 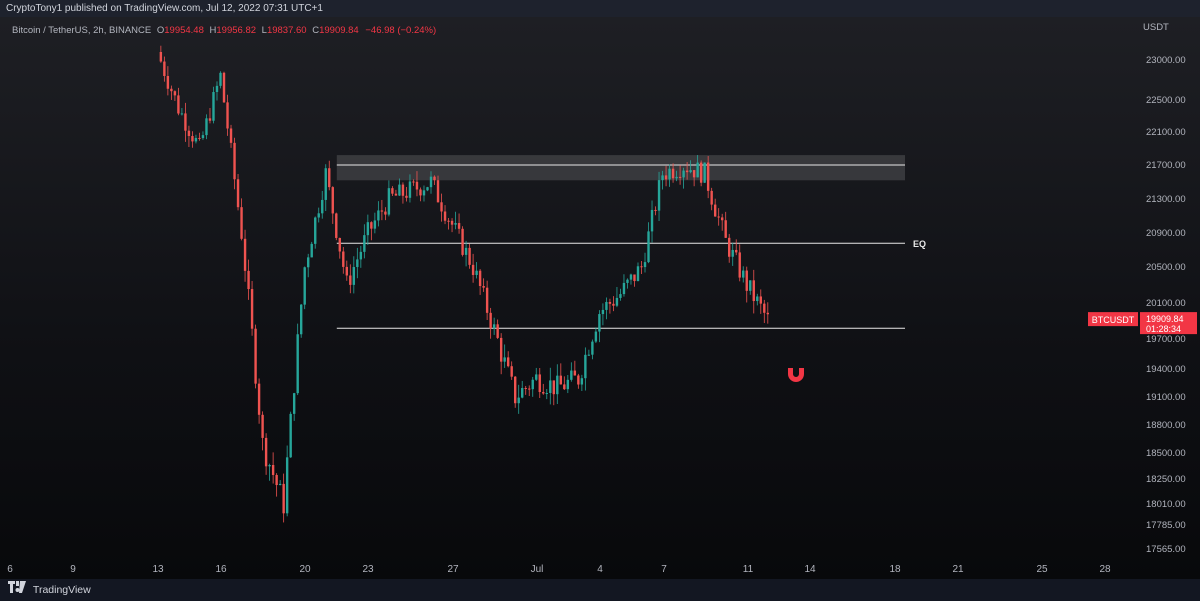 I want to click on magnet-icon, so click(x=796, y=375).